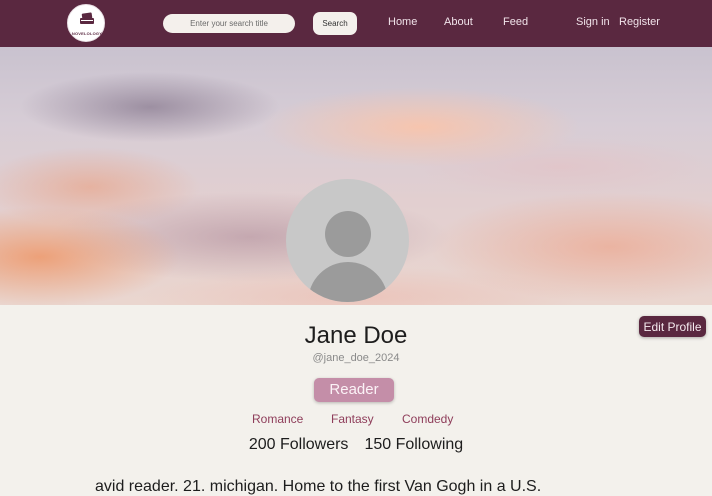 The height and width of the screenshot is (496, 712). I want to click on followers-count: 200 Followers, so click(299, 444).